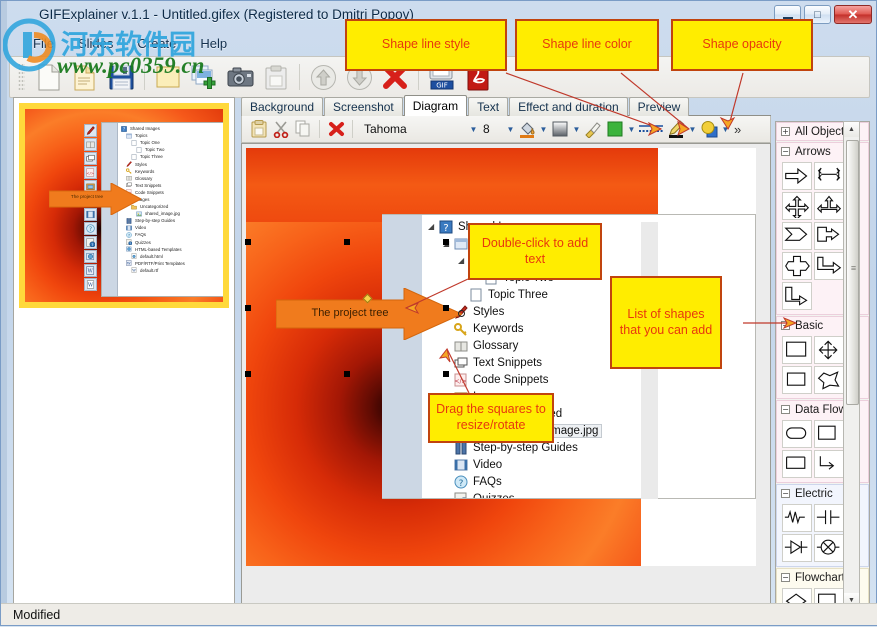 This screenshot has width=877, height=627. Describe the element at coordinates (303, 129) in the screenshot. I see `copy-button` at that location.